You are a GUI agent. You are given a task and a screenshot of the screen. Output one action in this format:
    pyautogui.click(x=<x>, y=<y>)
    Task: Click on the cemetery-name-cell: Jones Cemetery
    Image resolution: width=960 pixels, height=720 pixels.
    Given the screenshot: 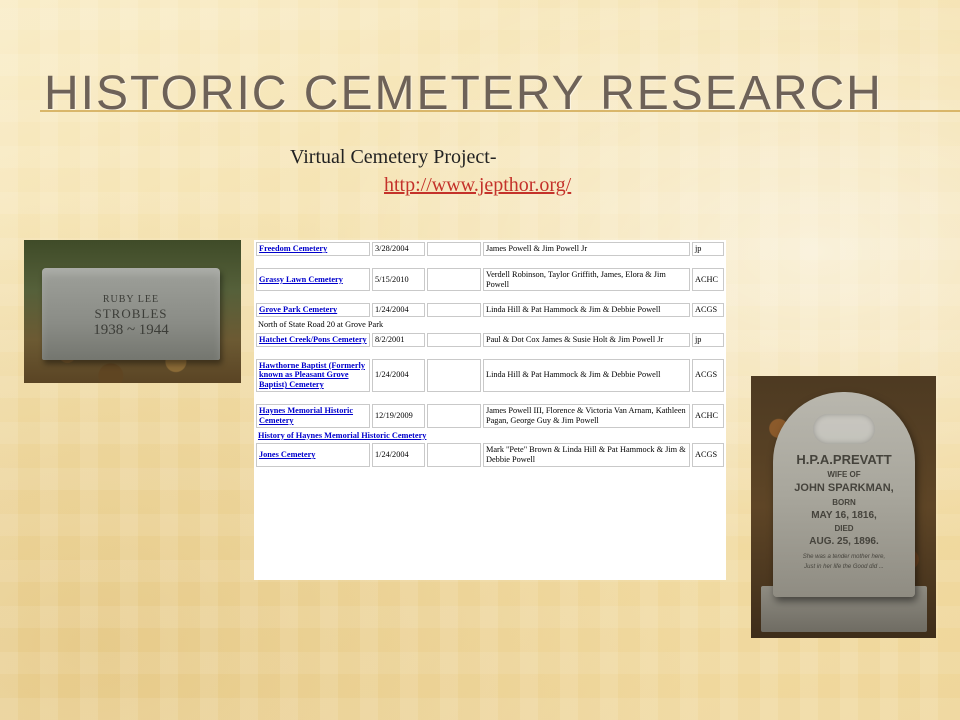 What is the action you would take?
    pyautogui.click(x=313, y=455)
    